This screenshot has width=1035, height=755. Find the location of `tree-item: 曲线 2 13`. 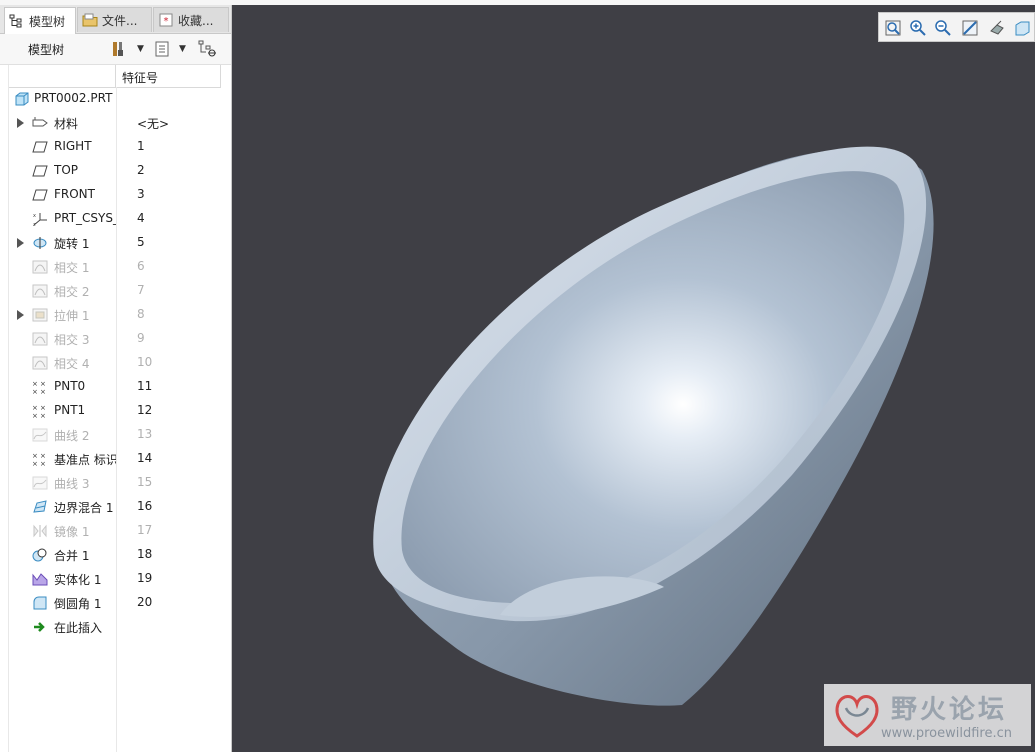

tree-item: 曲线 2 13 is located at coordinates (115, 435).